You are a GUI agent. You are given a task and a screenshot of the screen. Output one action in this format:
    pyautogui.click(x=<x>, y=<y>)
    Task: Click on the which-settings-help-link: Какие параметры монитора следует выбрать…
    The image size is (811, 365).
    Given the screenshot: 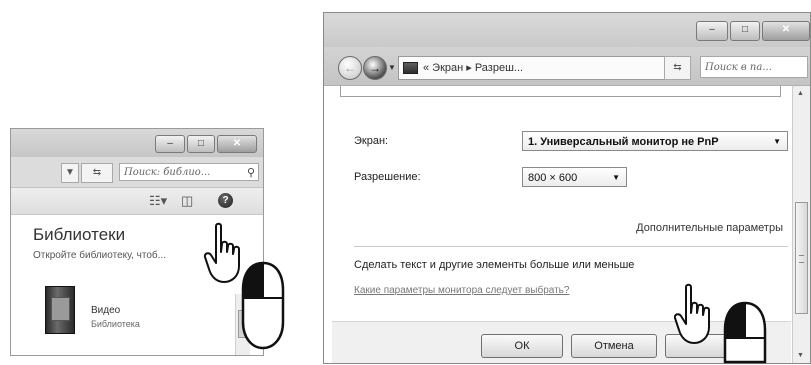 What is the action you would take?
    pyautogui.click(x=461, y=290)
    